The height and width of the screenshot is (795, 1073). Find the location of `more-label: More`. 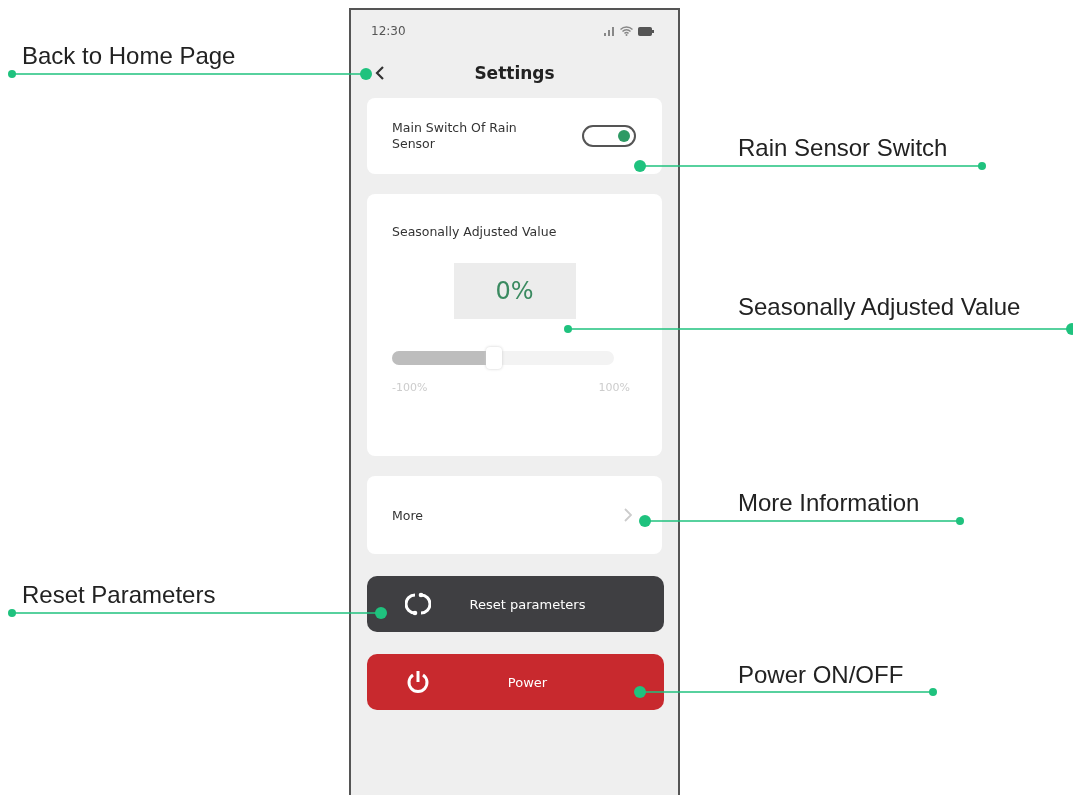

more-label: More is located at coordinates (407, 515).